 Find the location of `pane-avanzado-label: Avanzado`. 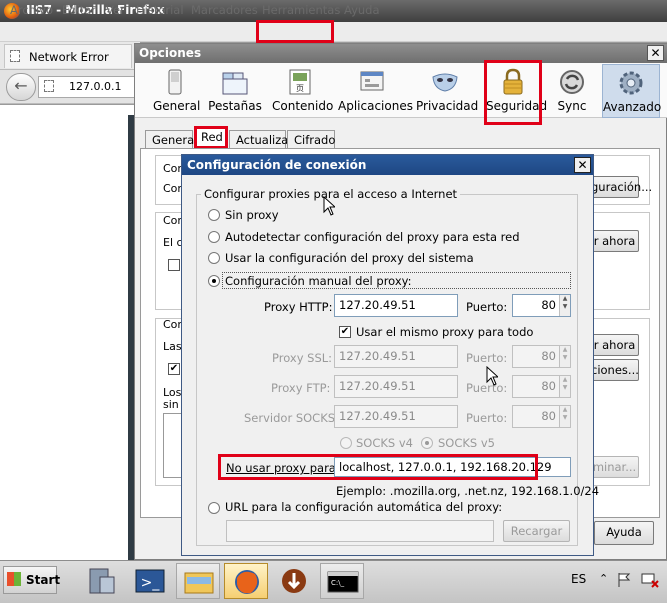

pane-avanzado-label: Avanzado is located at coordinates (632, 107).